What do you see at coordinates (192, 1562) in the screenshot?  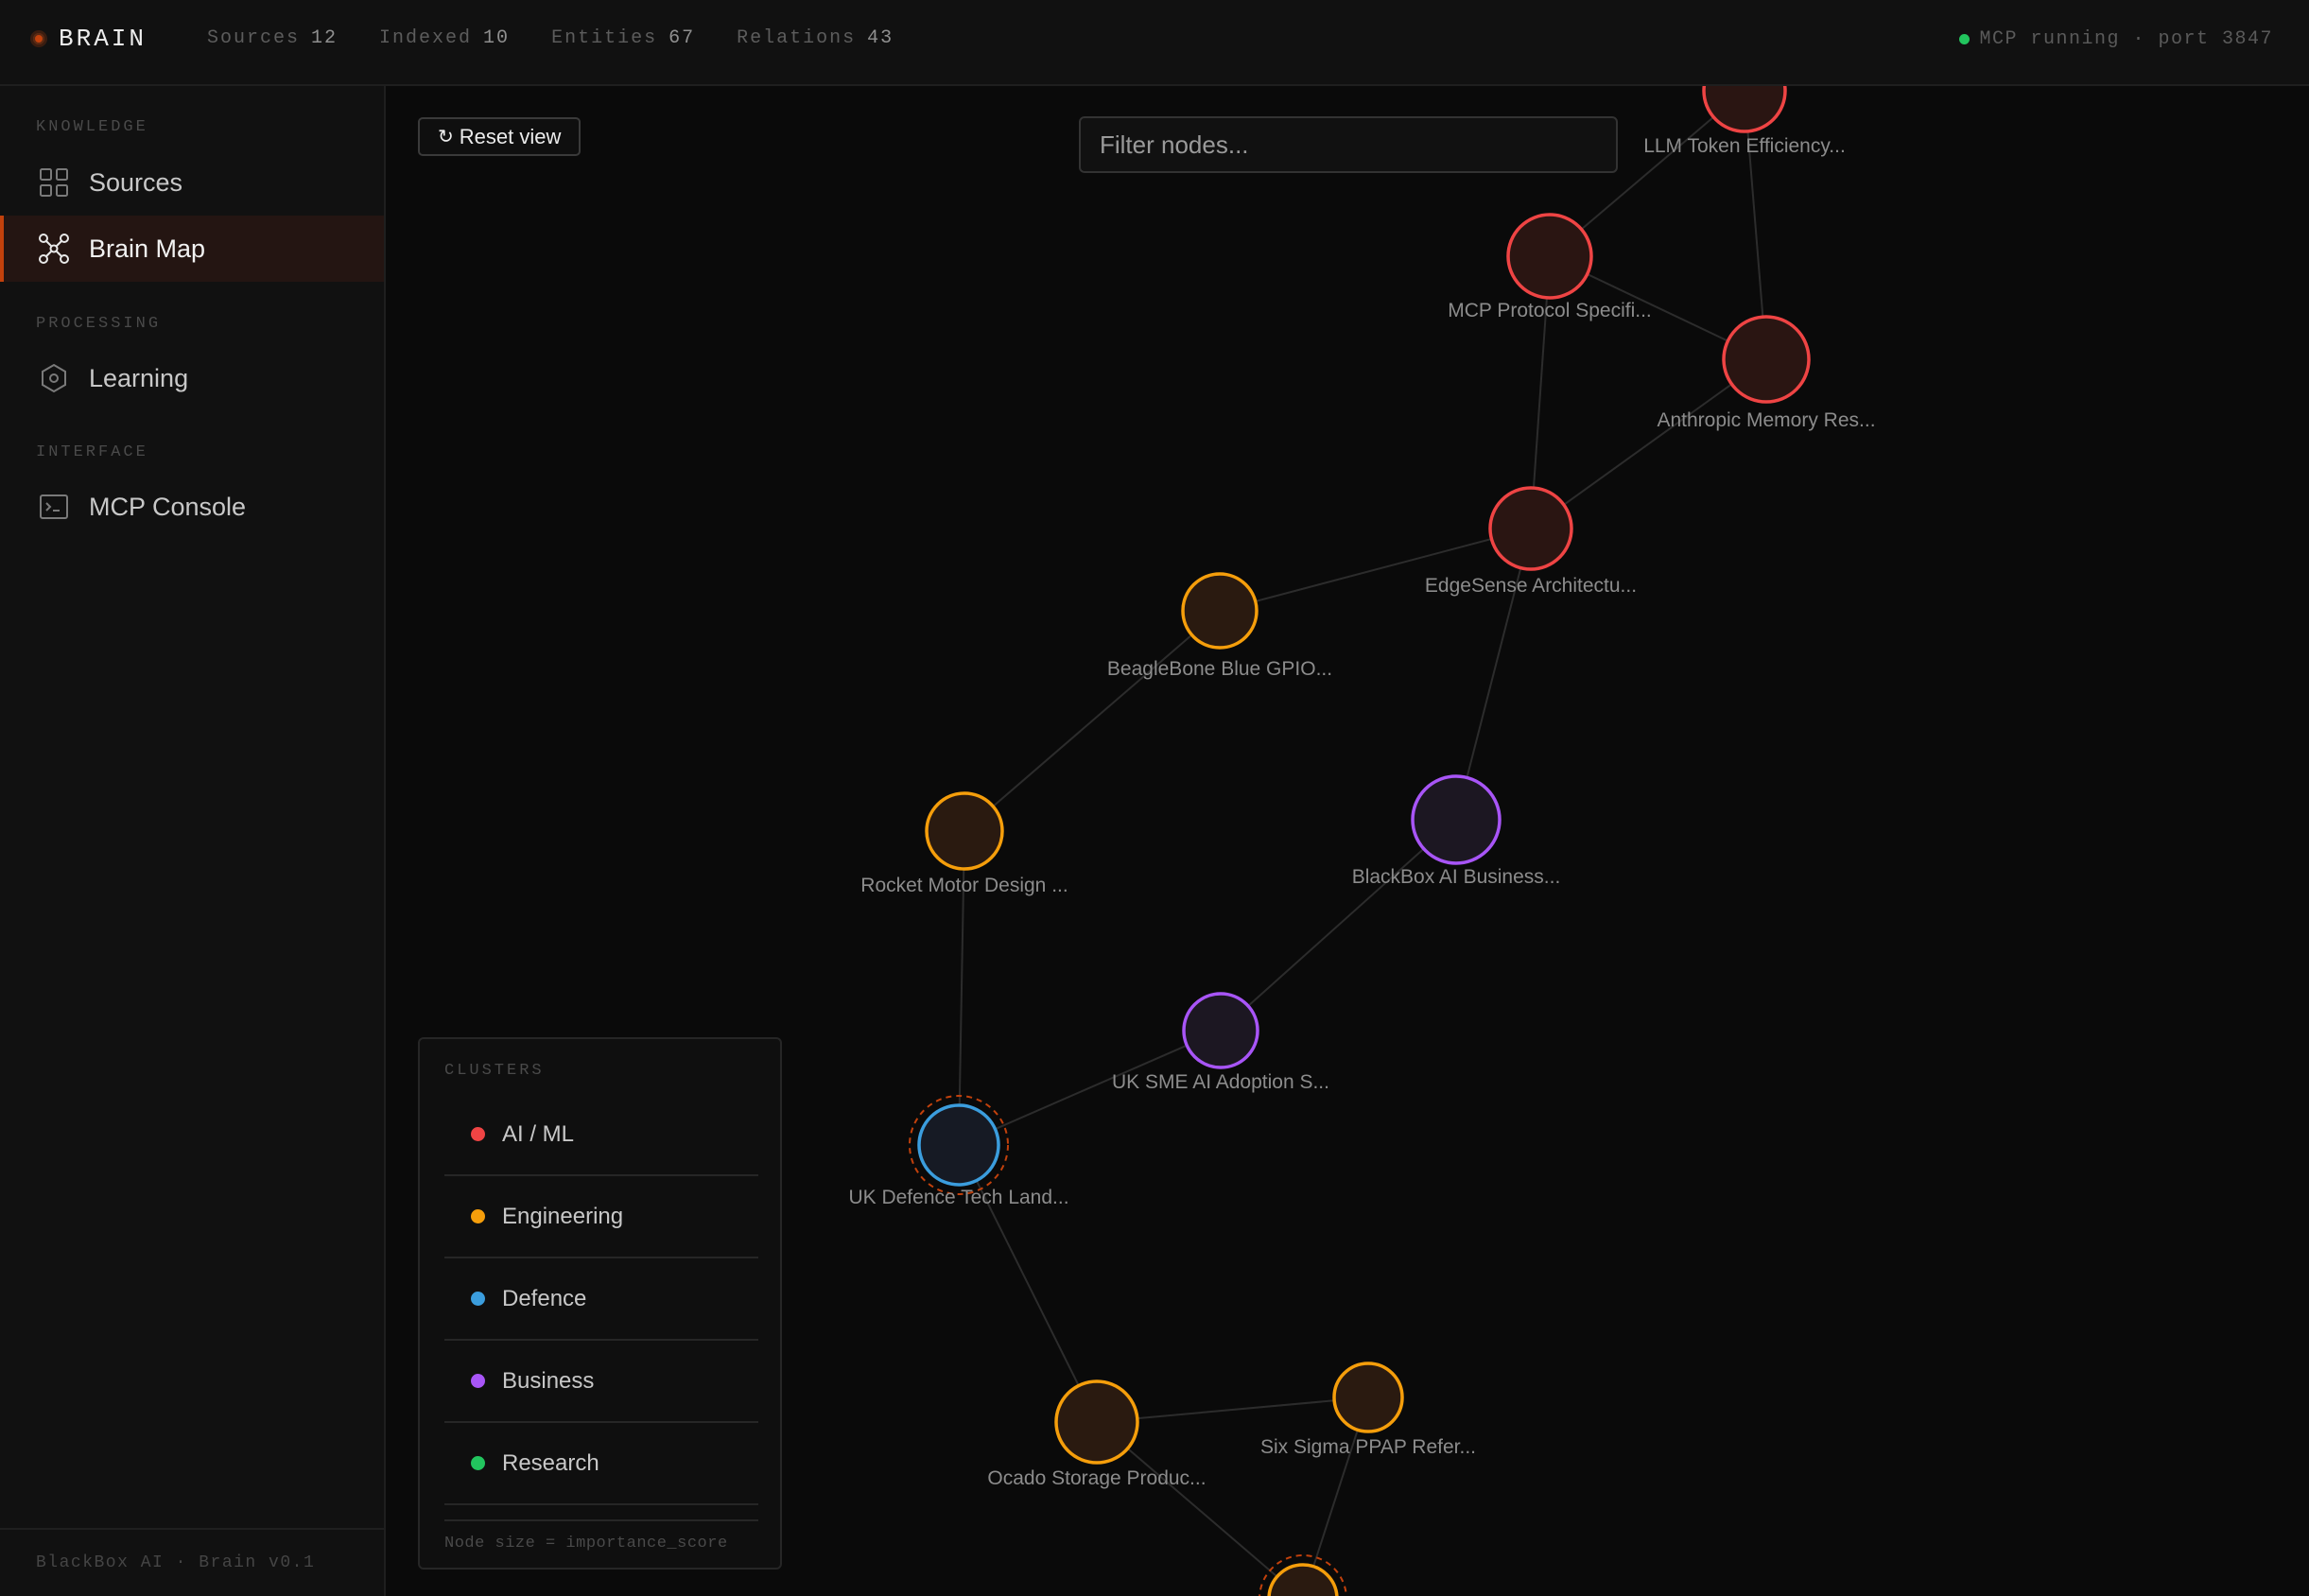 I see `sidebar-footer: BlackBox AI · Brain v0.1` at bounding box center [192, 1562].